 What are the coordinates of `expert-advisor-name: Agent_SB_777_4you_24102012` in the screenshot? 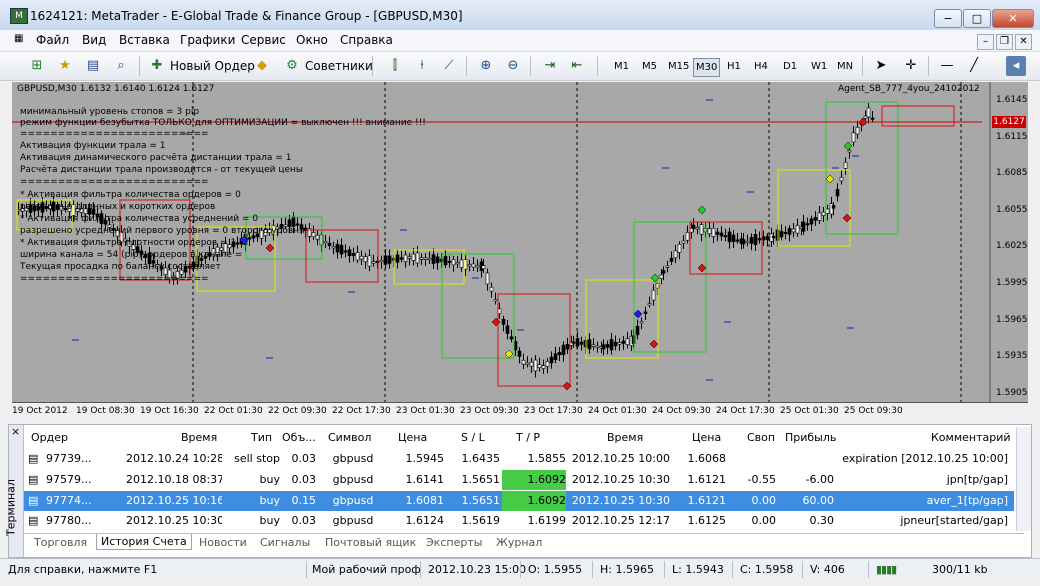 It's located at (909, 89).